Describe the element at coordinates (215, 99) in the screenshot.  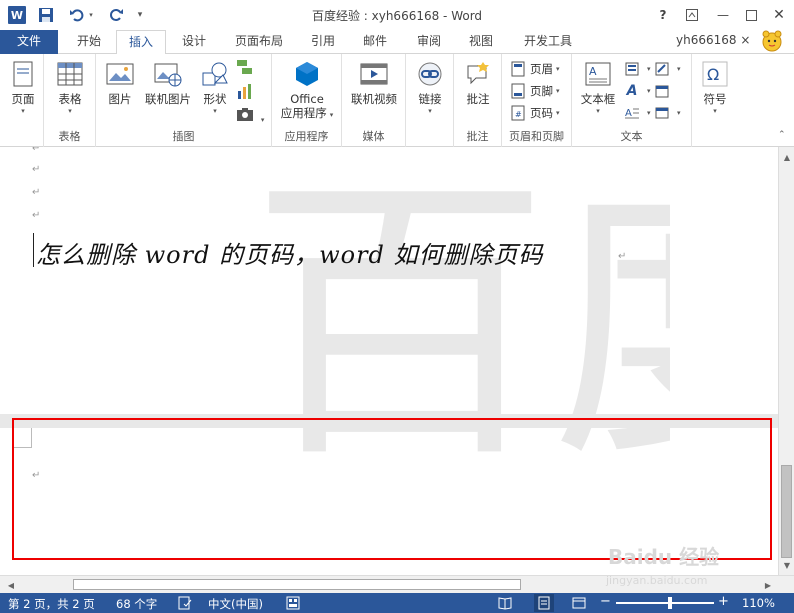
I see `shapes-label: 形状` at that location.